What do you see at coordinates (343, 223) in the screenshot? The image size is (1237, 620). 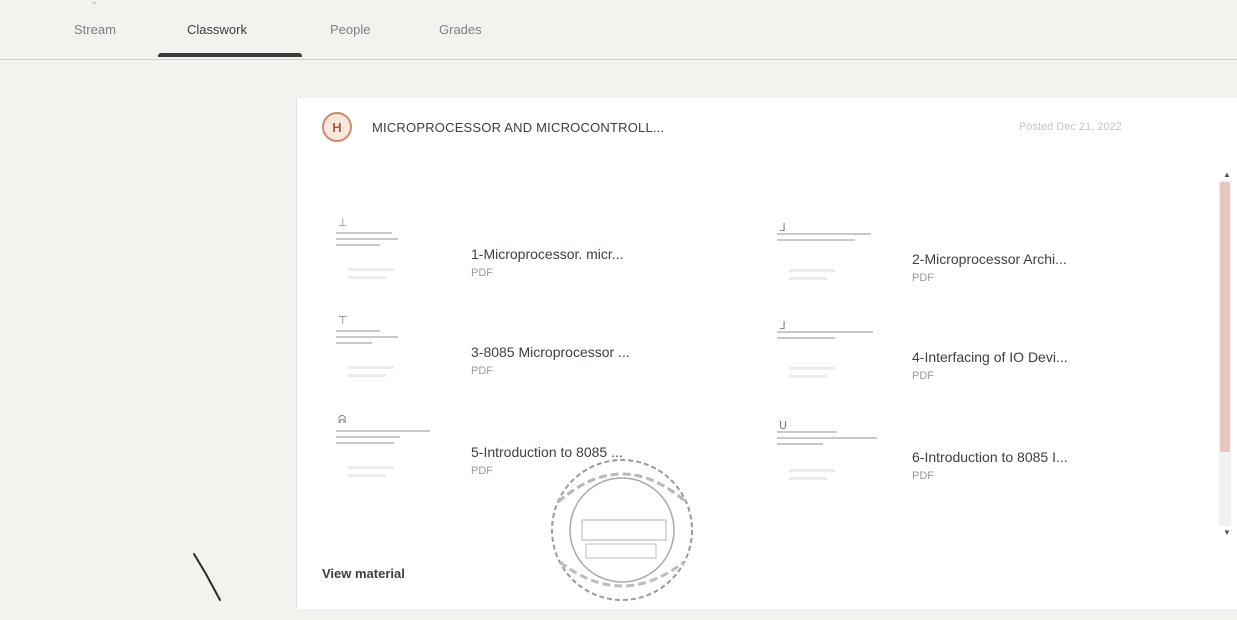 I see `document-logo-icon: ⊥` at bounding box center [343, 223].